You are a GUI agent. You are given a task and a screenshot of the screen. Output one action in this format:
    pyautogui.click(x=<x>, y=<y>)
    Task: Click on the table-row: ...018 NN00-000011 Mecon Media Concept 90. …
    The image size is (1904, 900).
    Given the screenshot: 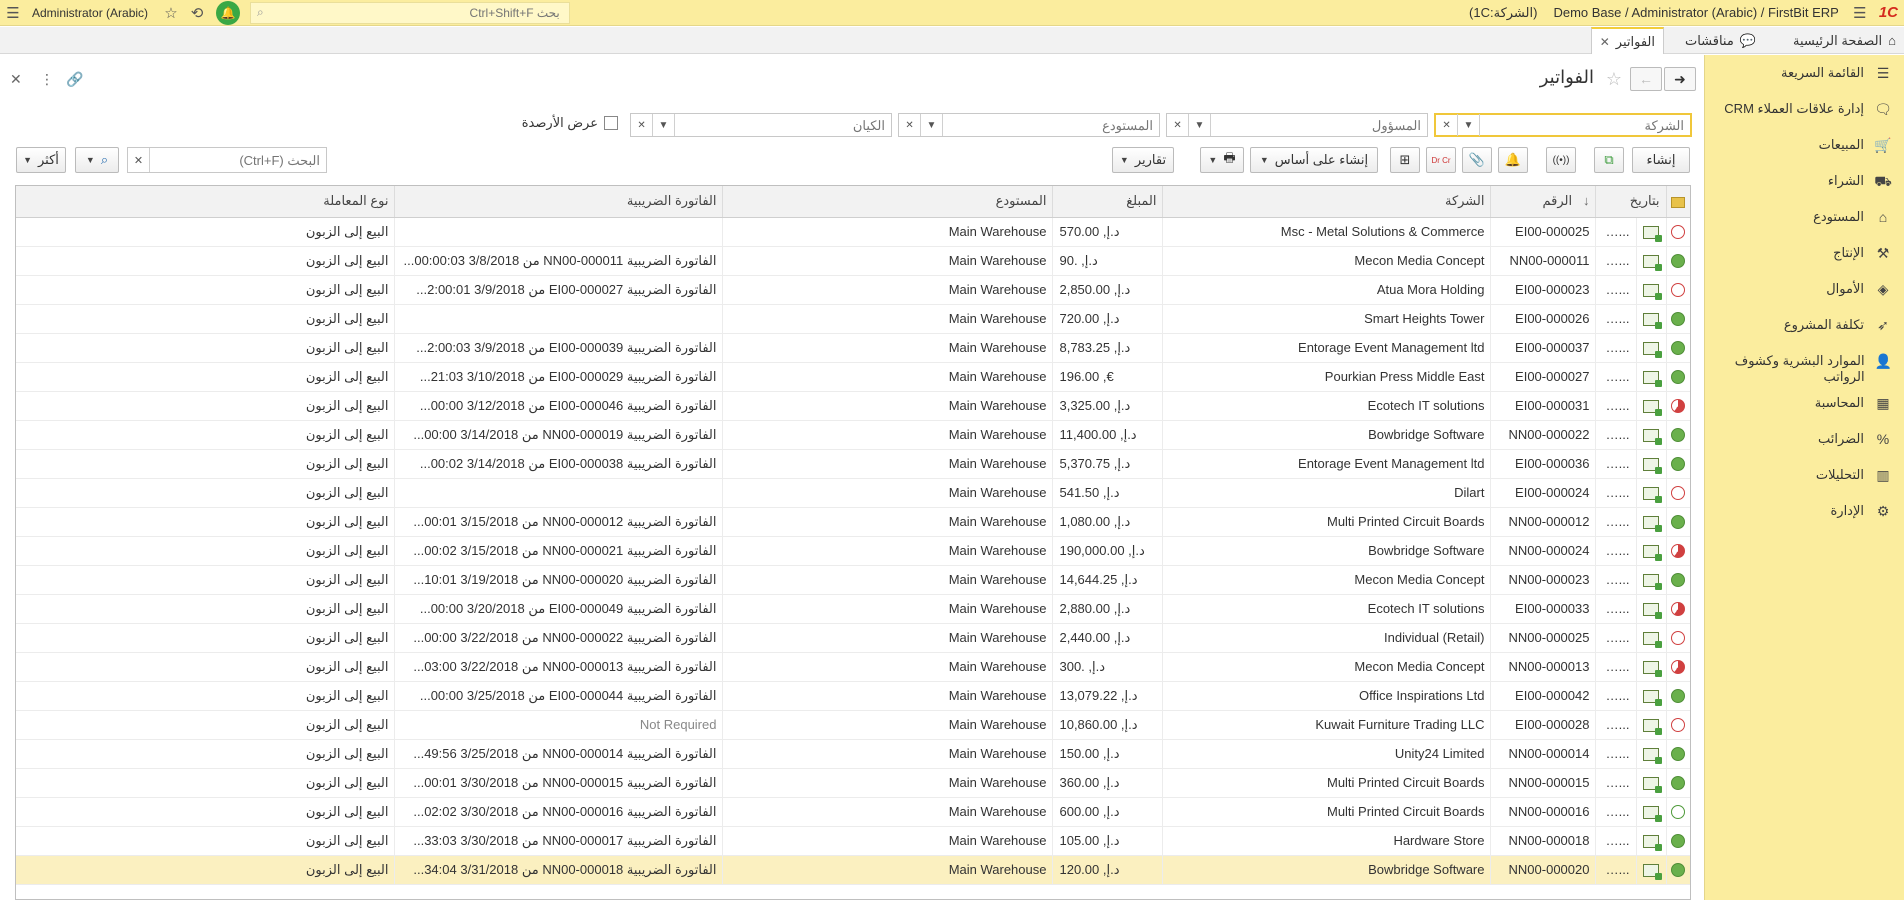 What is the action you would take?
    pyautogui.click(x=853, y=261)
    